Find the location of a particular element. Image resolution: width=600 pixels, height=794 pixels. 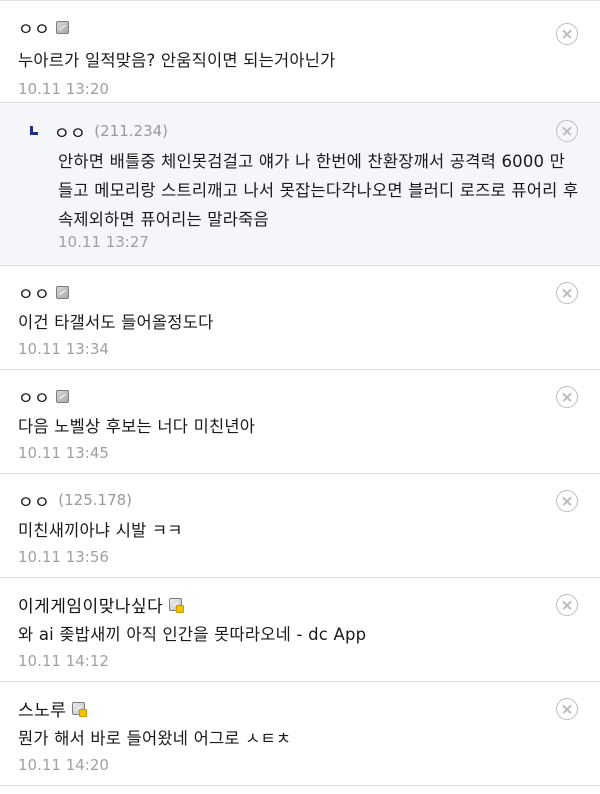

comment-nickname: 스노루 is located at coordinates (42, 708).